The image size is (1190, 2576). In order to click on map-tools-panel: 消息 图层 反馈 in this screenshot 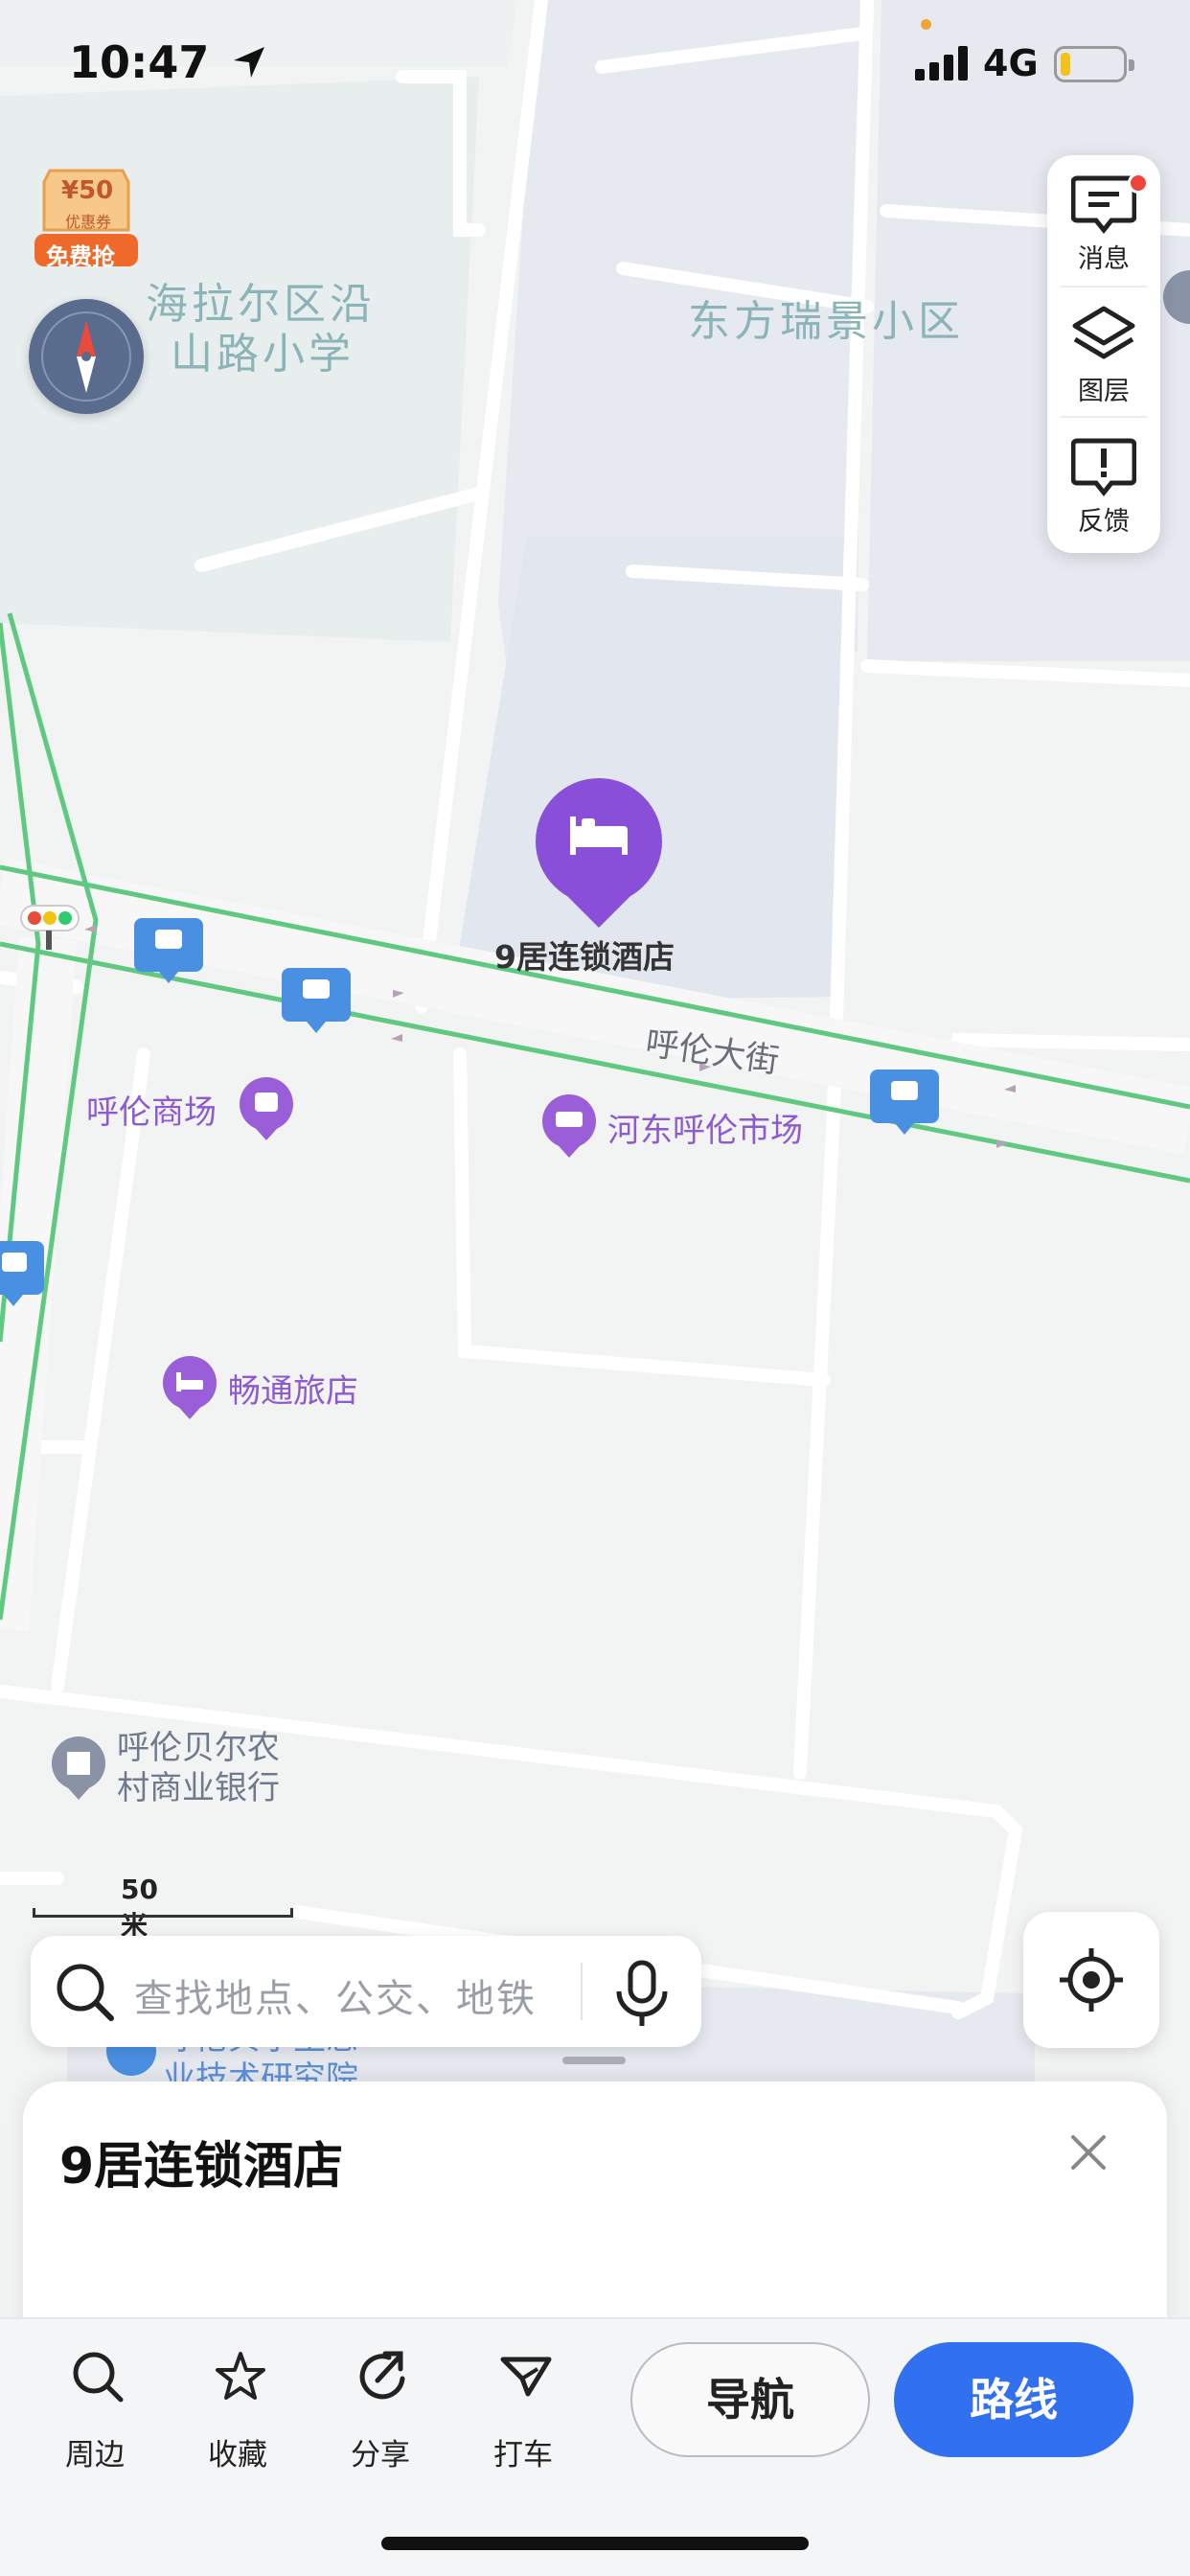, I will do `click(1103, 354)`.